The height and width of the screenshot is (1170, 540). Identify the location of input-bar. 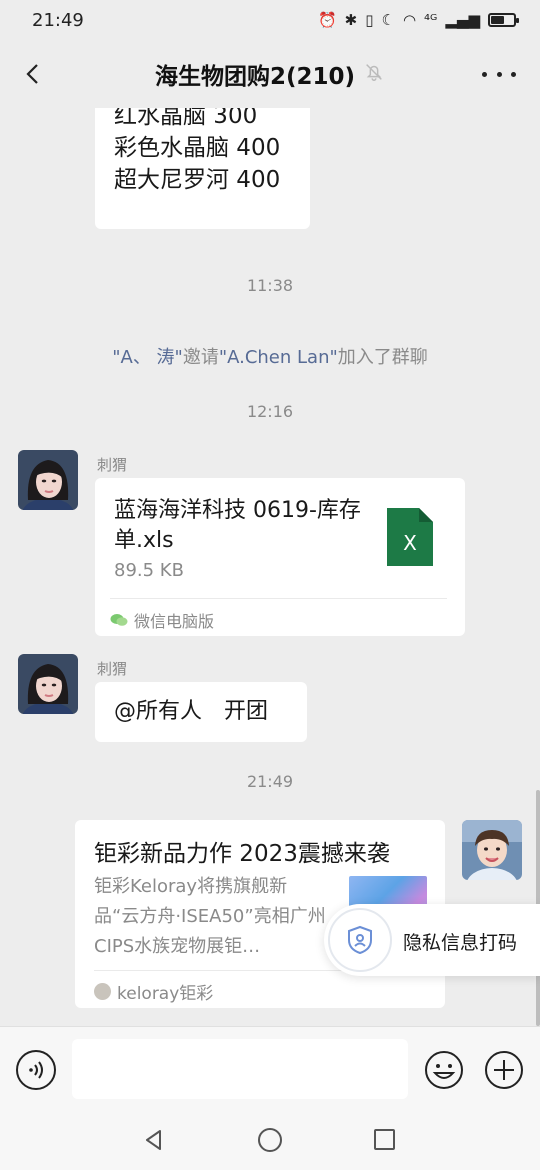
(270, 1067).